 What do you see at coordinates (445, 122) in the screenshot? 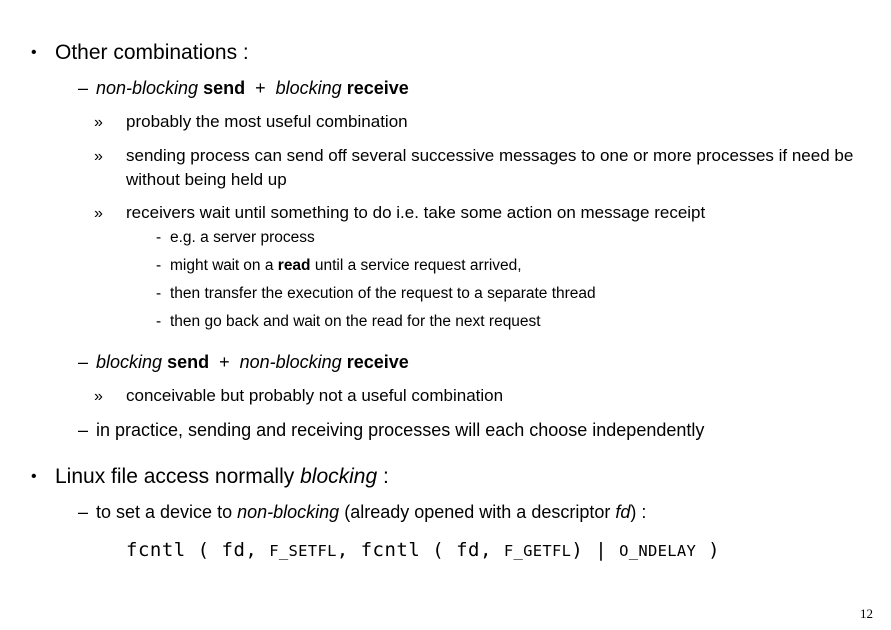
I see `bullet-probably-most-useful: » probably the most useful combination` at bounding box center [445, 122].